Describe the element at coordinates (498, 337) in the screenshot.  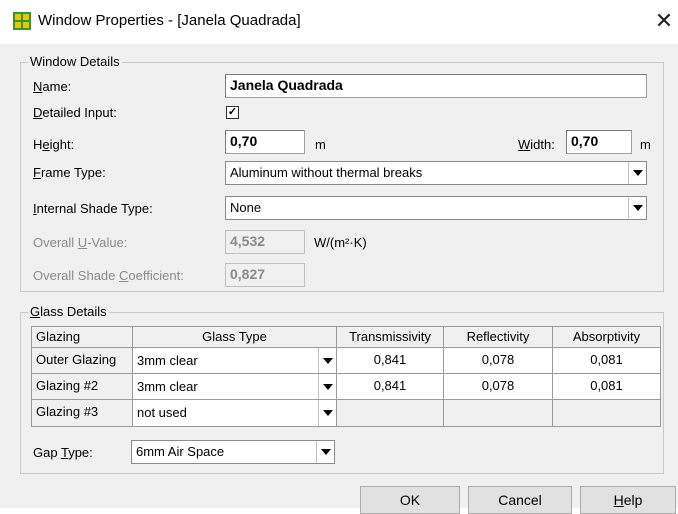
I see `header-reflectivity: Reflectivity` at that location.